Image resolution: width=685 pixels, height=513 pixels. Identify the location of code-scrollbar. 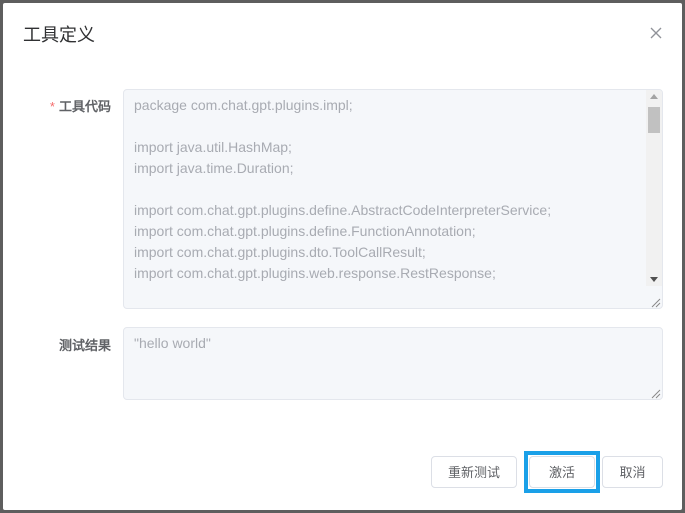
(654, 188).